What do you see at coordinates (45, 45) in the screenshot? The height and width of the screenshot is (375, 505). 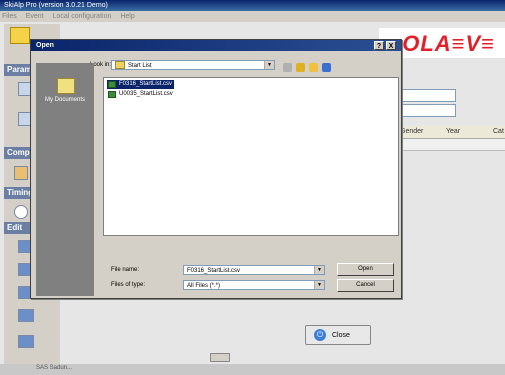 I see `dialog-title: Open` at bounding box center [45, 45].